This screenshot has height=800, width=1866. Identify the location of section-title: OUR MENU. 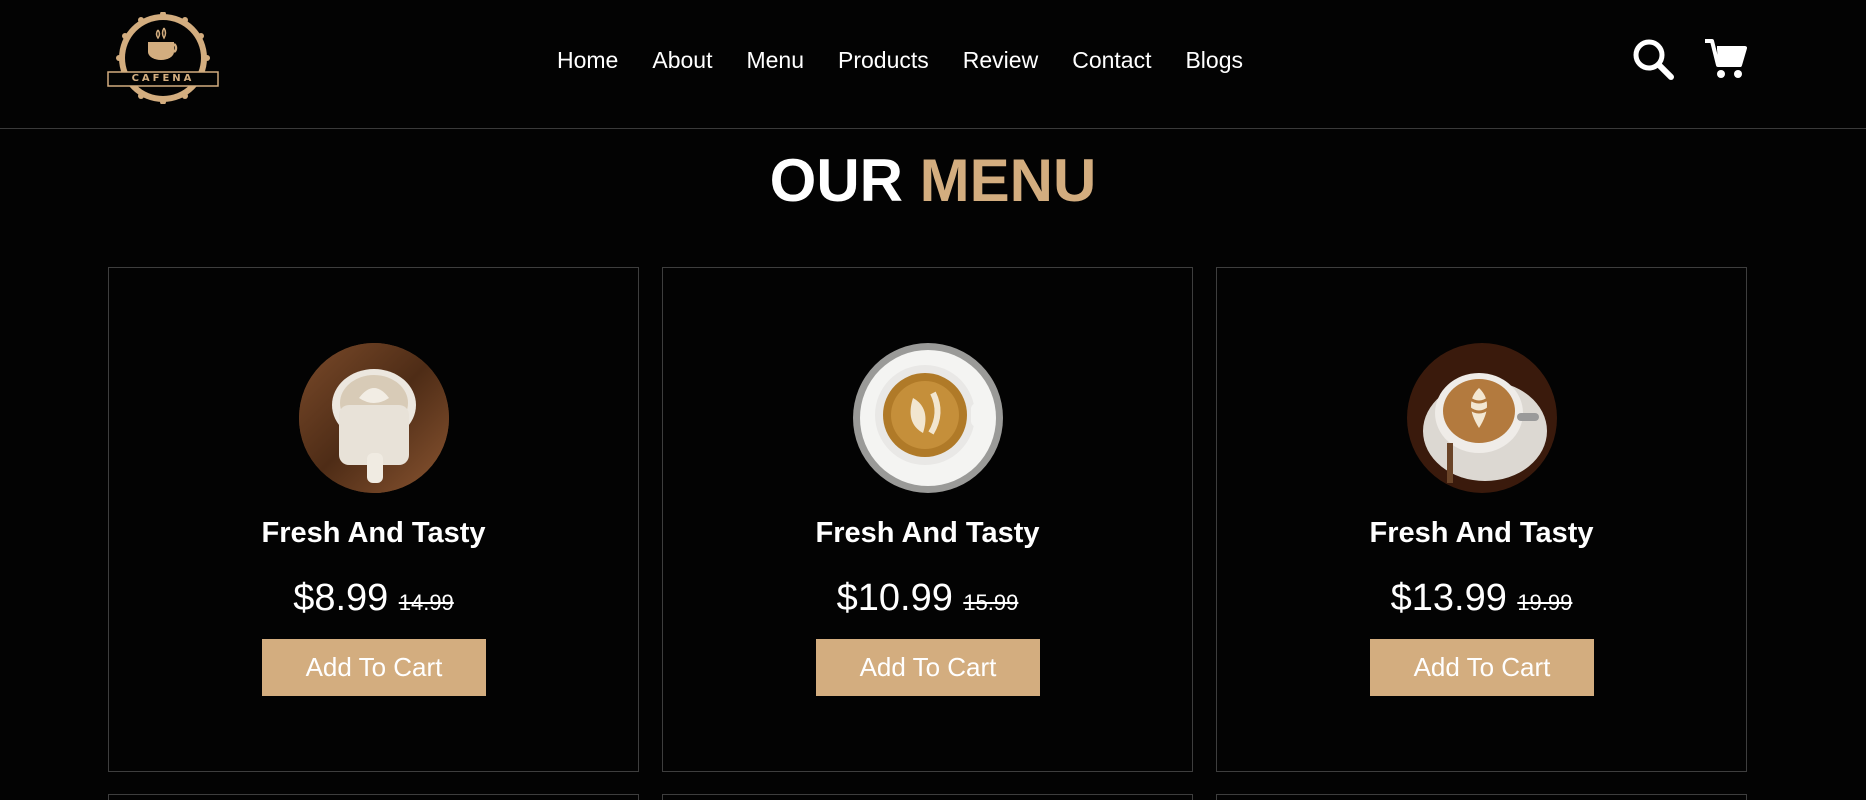
(933, 181).